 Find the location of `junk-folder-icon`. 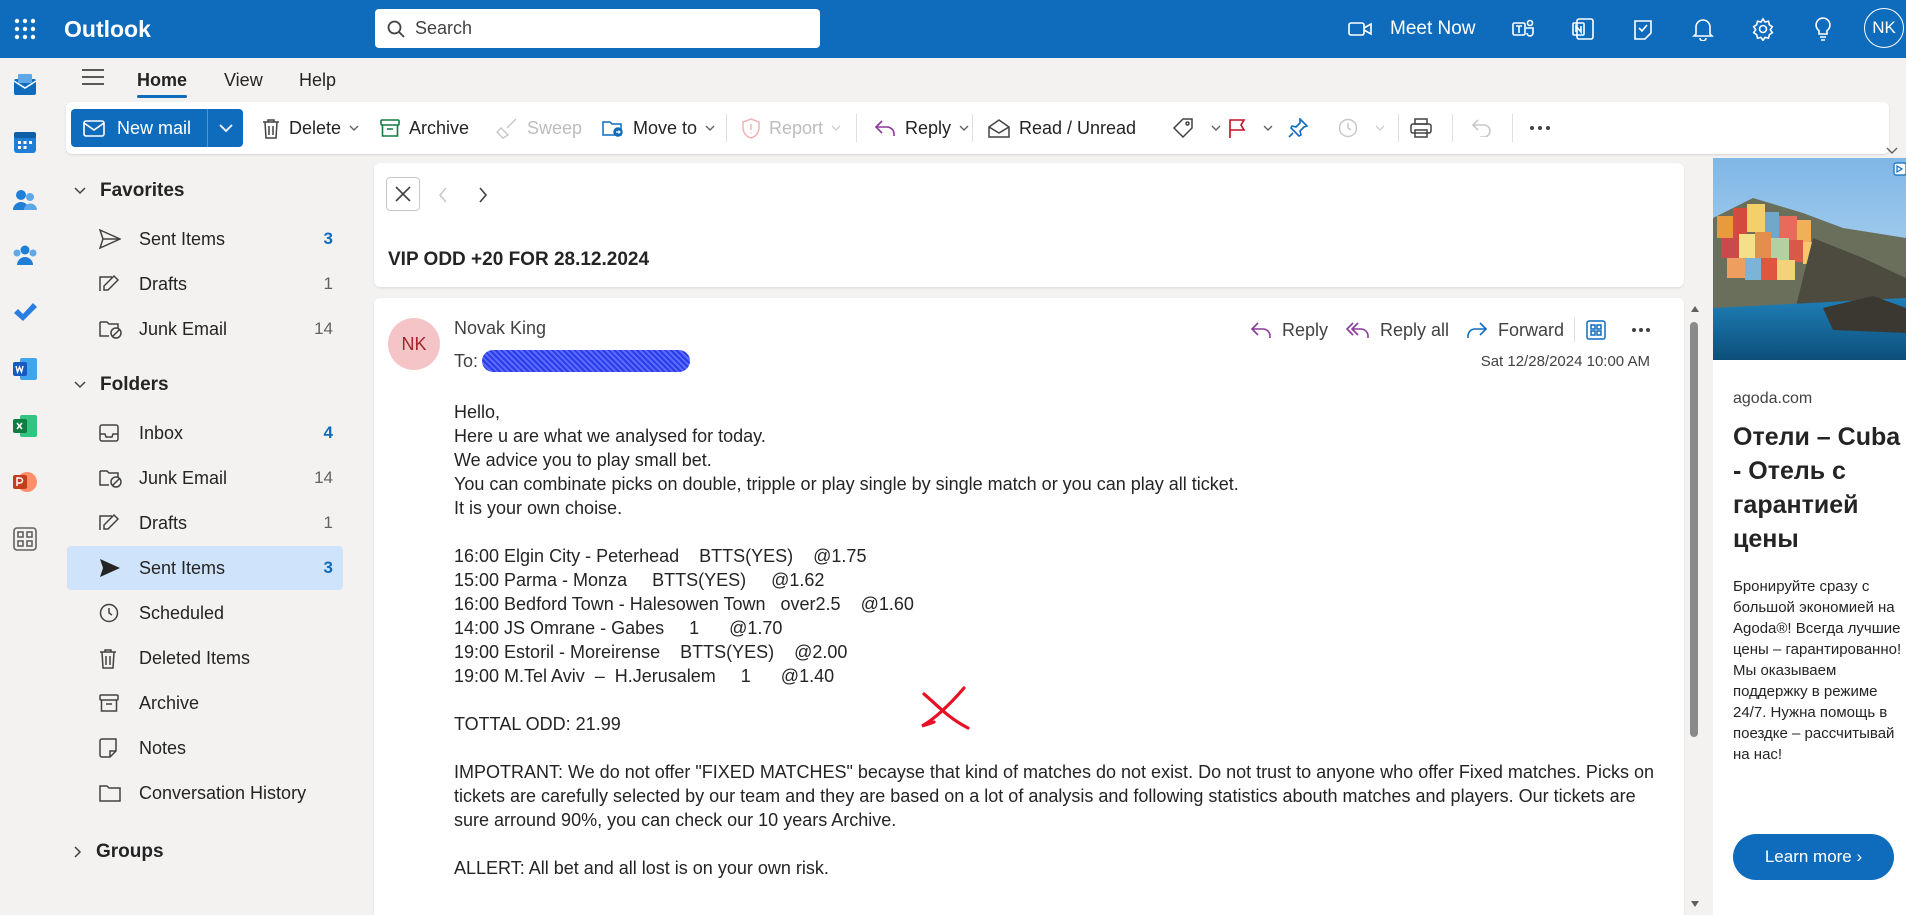

junk-folder-icon is located at coordinates (110, 330).